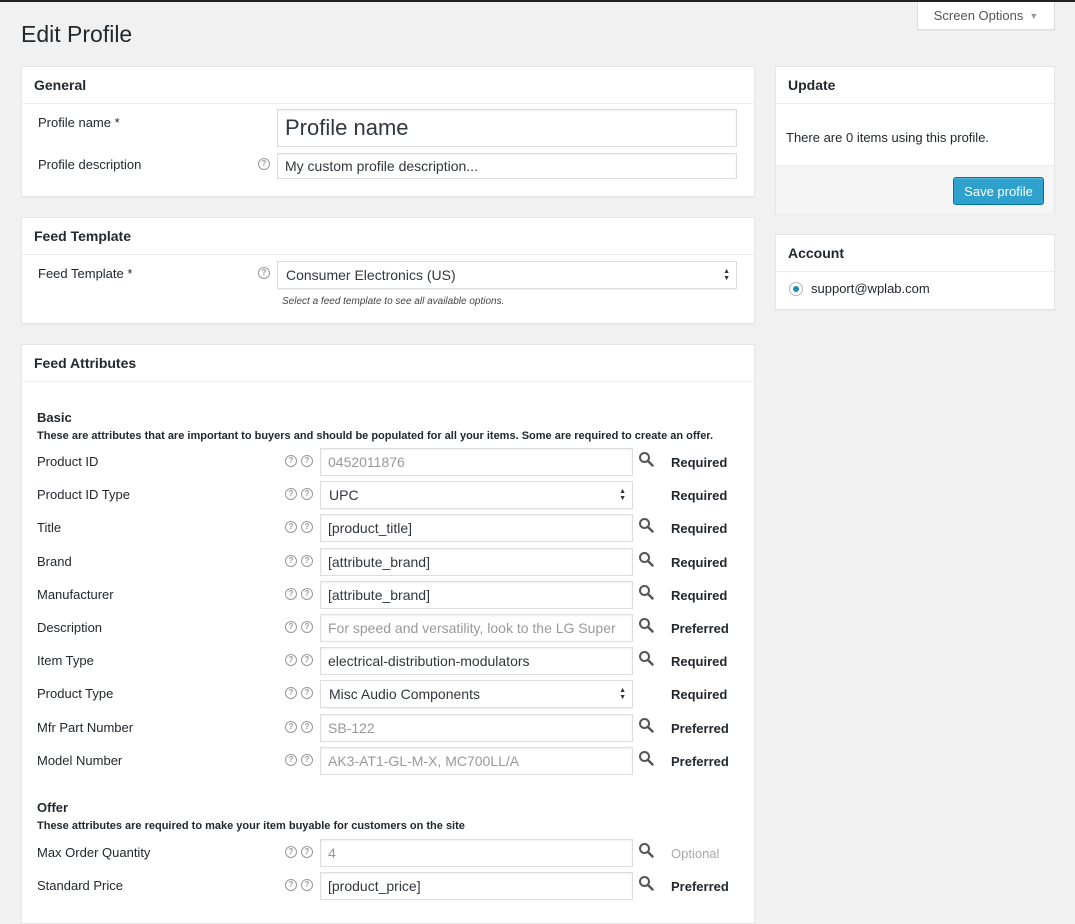 This screenshot has width=1075, height=924. What do you see at coordinates (476, 661) in the screenshot?
I see `attribute-input: electrical-distribution-modulators` at bounding box center [476, 661].